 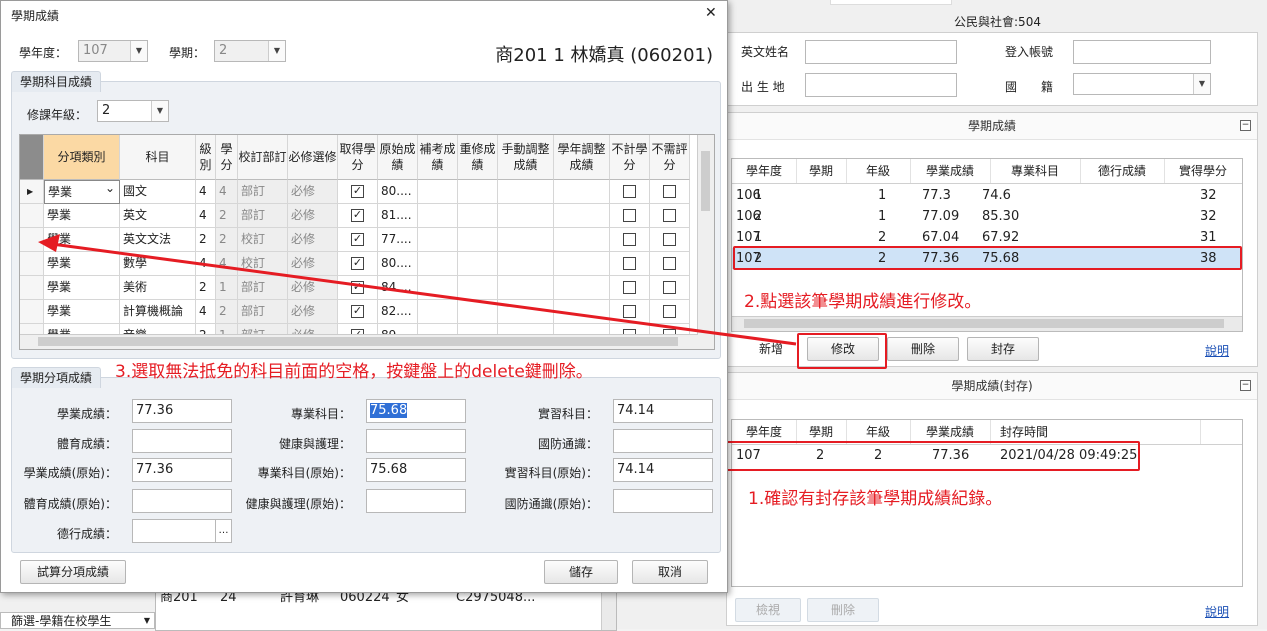 I want to click on arrow-line, so click(x=424, y=294).